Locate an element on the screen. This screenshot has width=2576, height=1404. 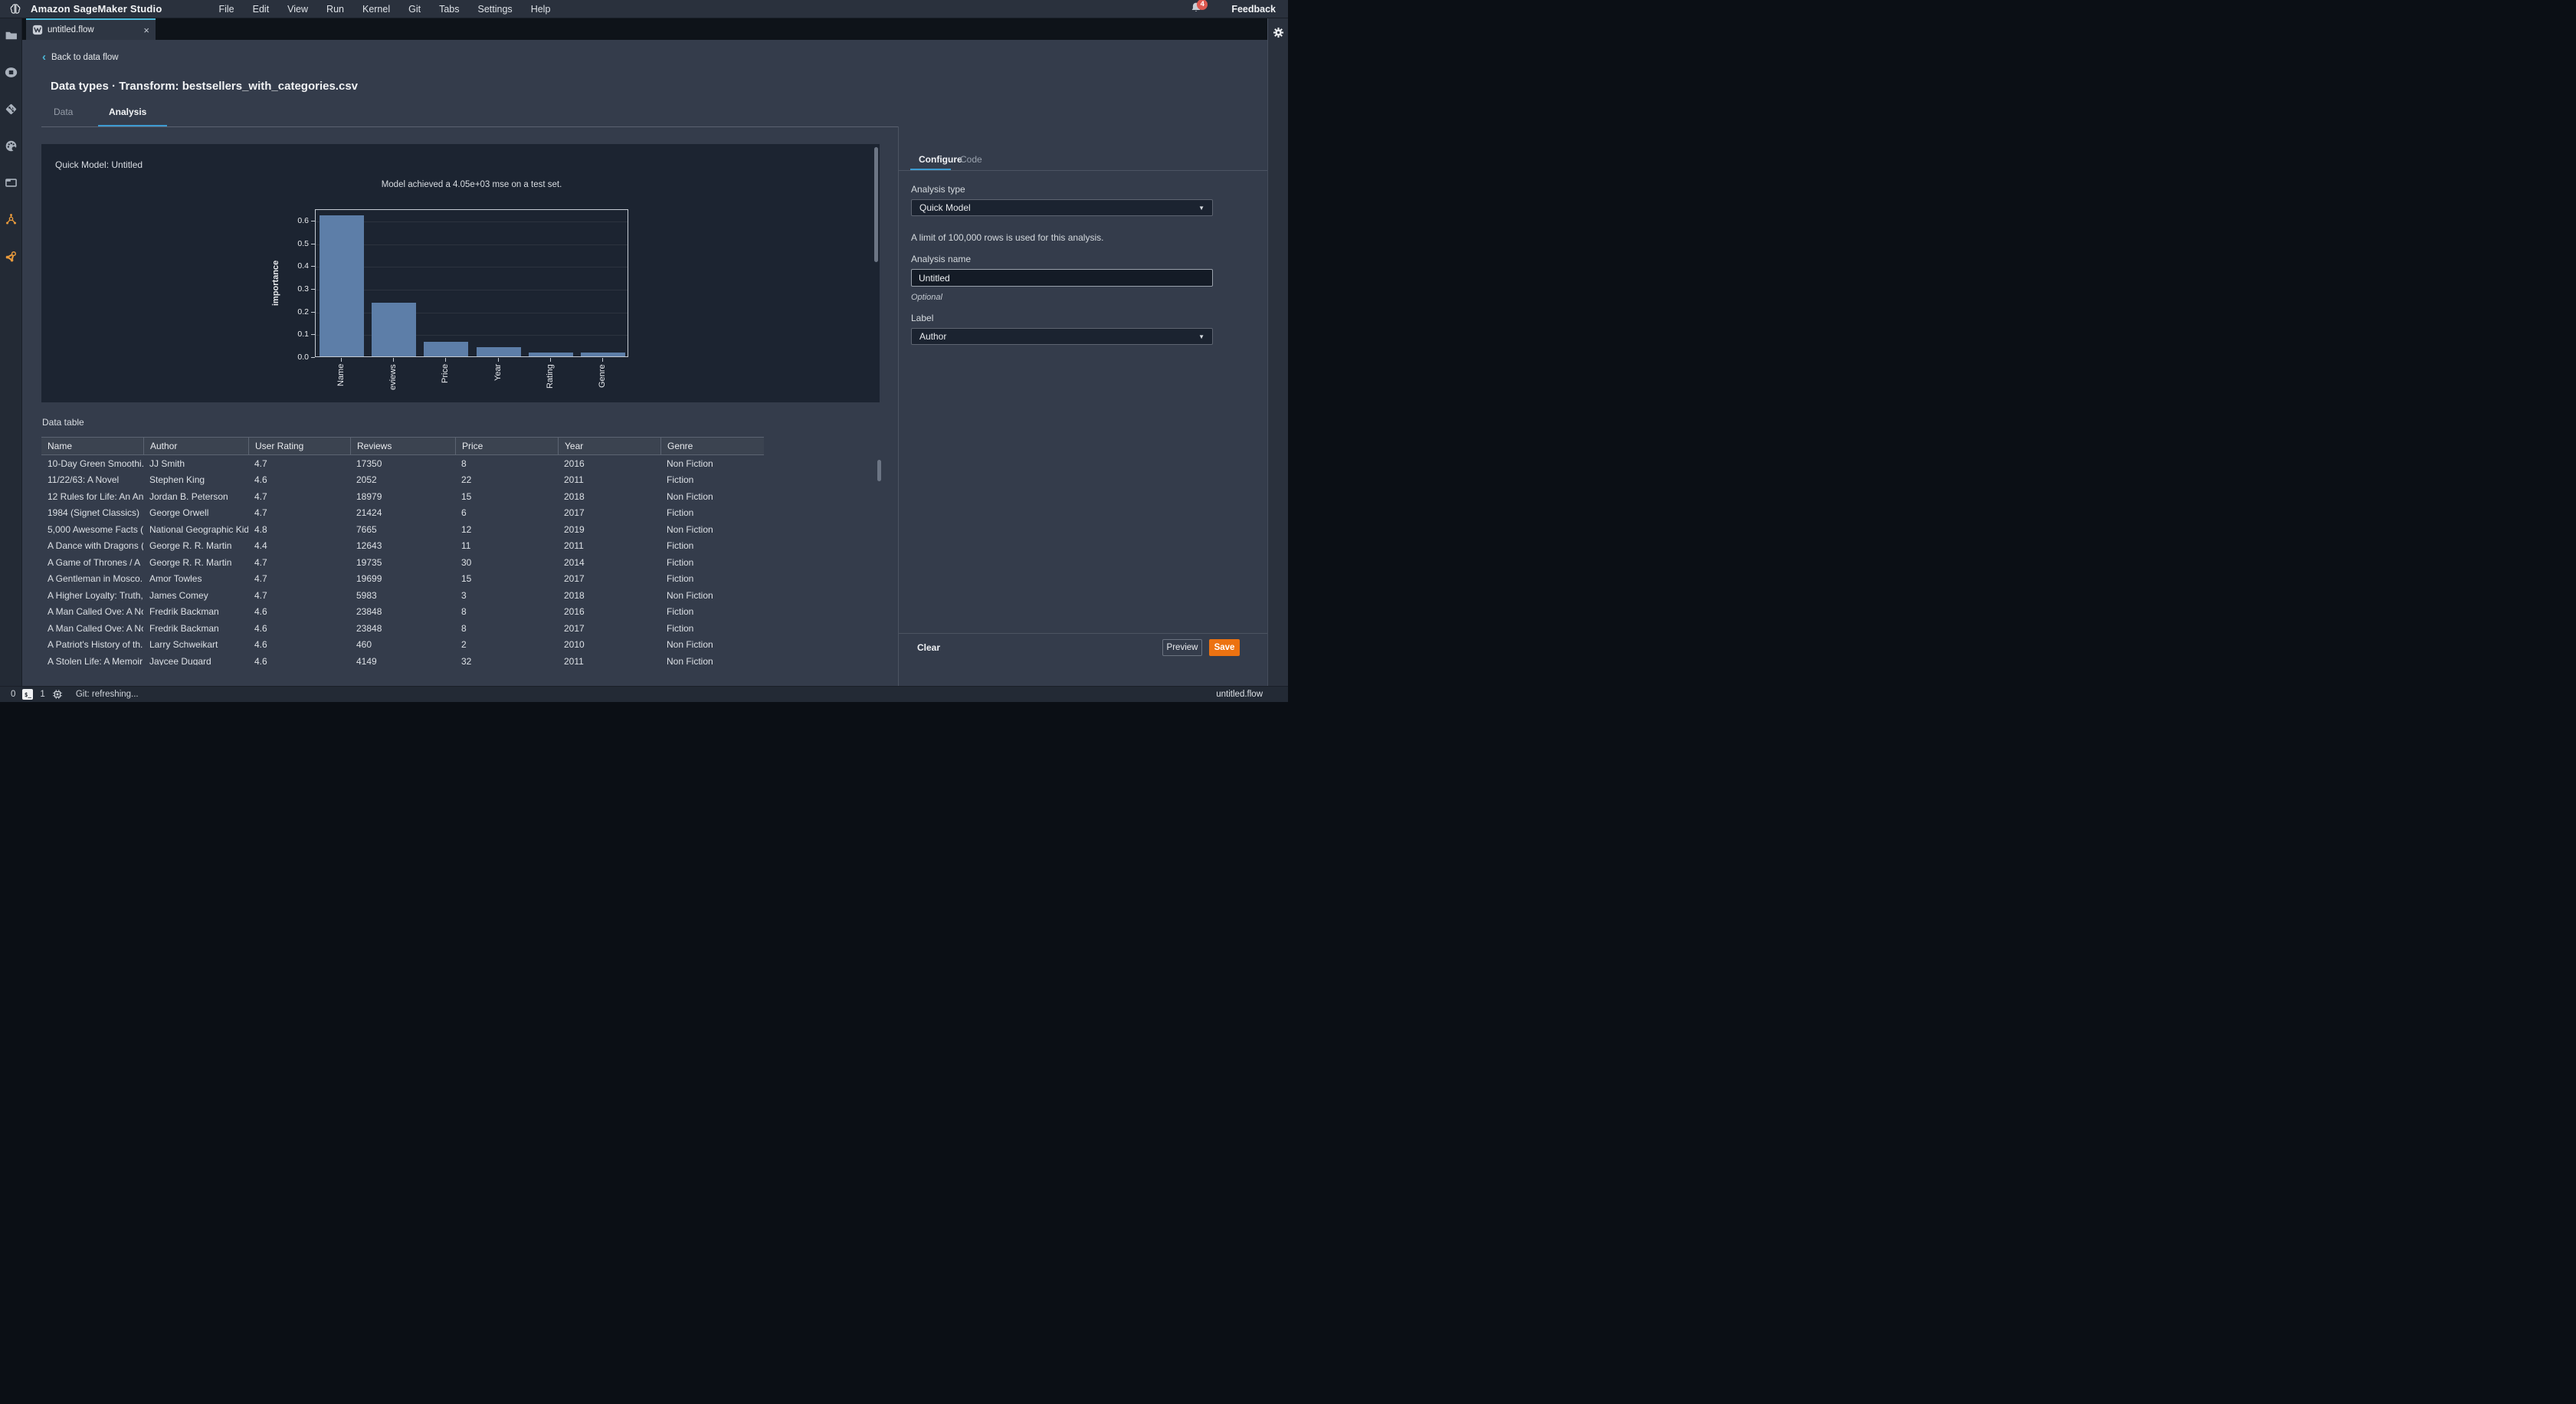
tab-untitled-flow: untitled.flow × is located at coordinates (91, 29).